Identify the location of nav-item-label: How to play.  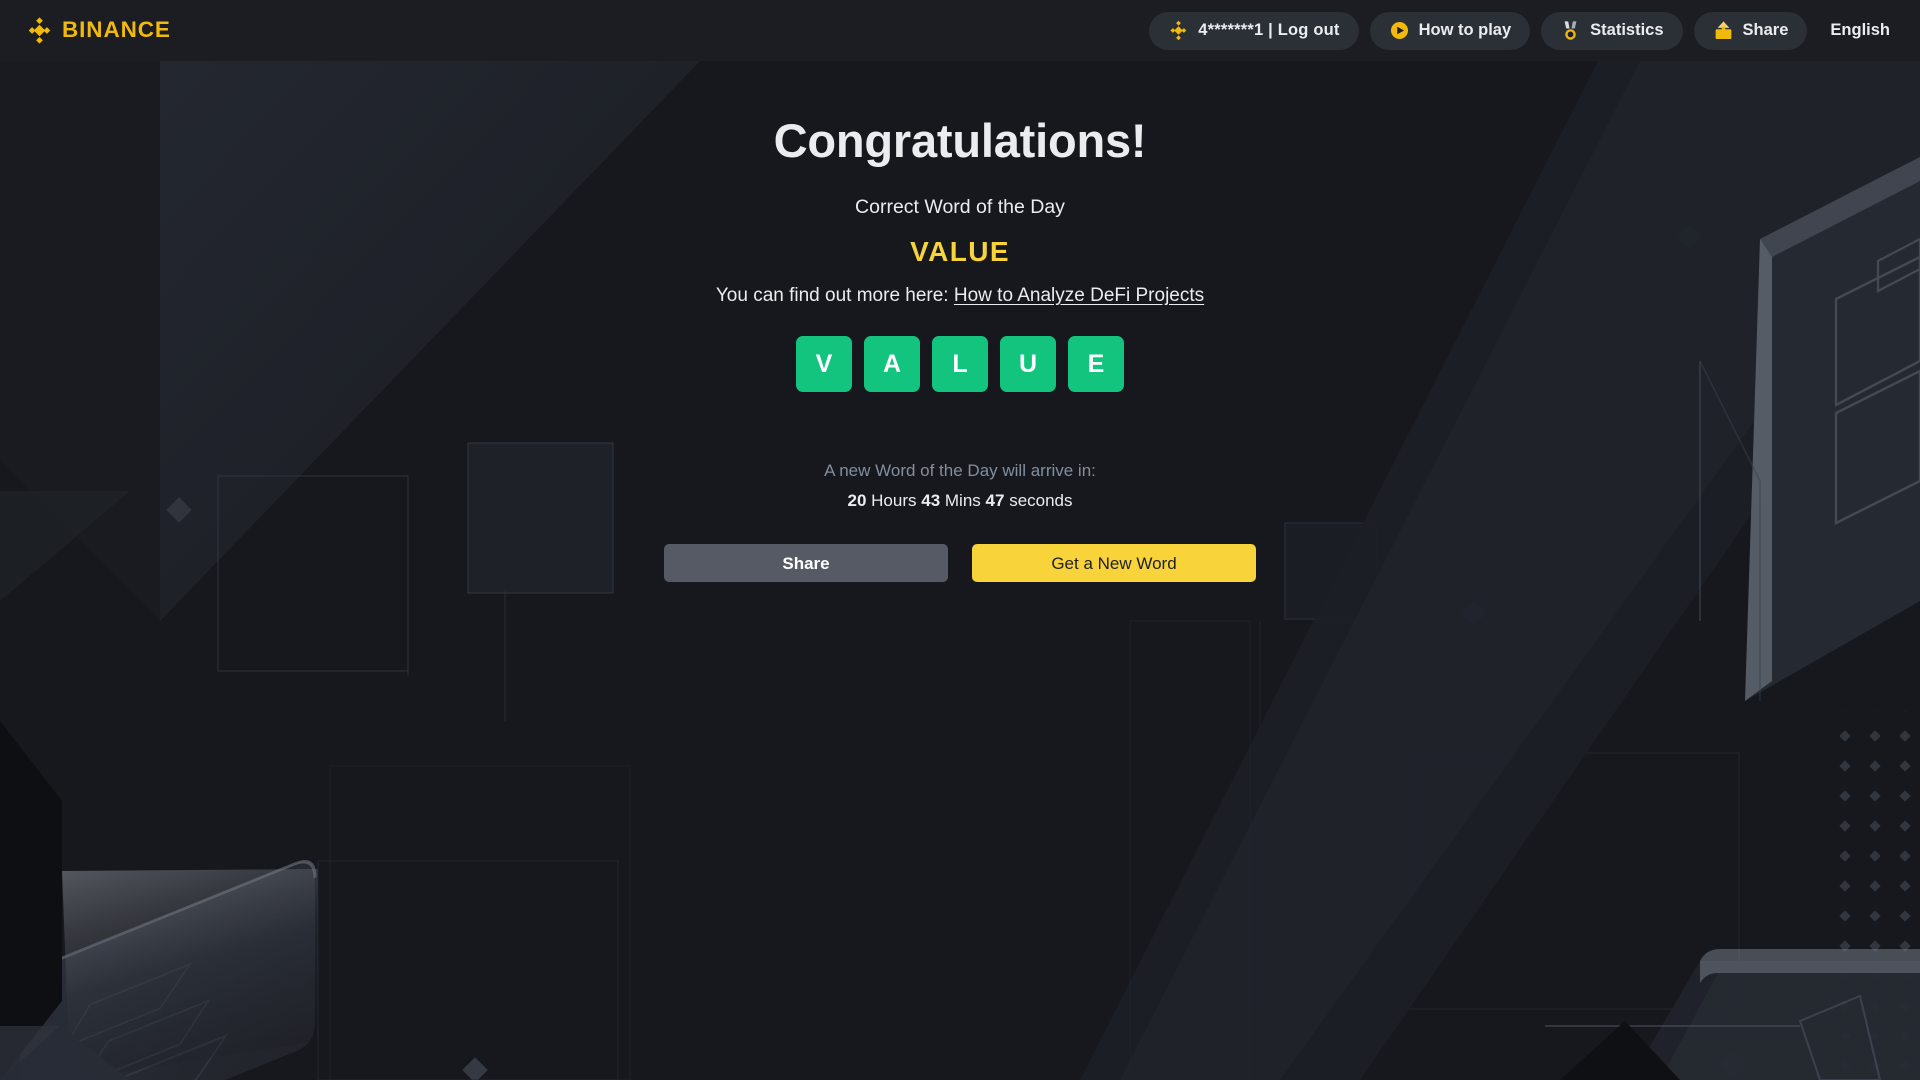
(1465, 30).